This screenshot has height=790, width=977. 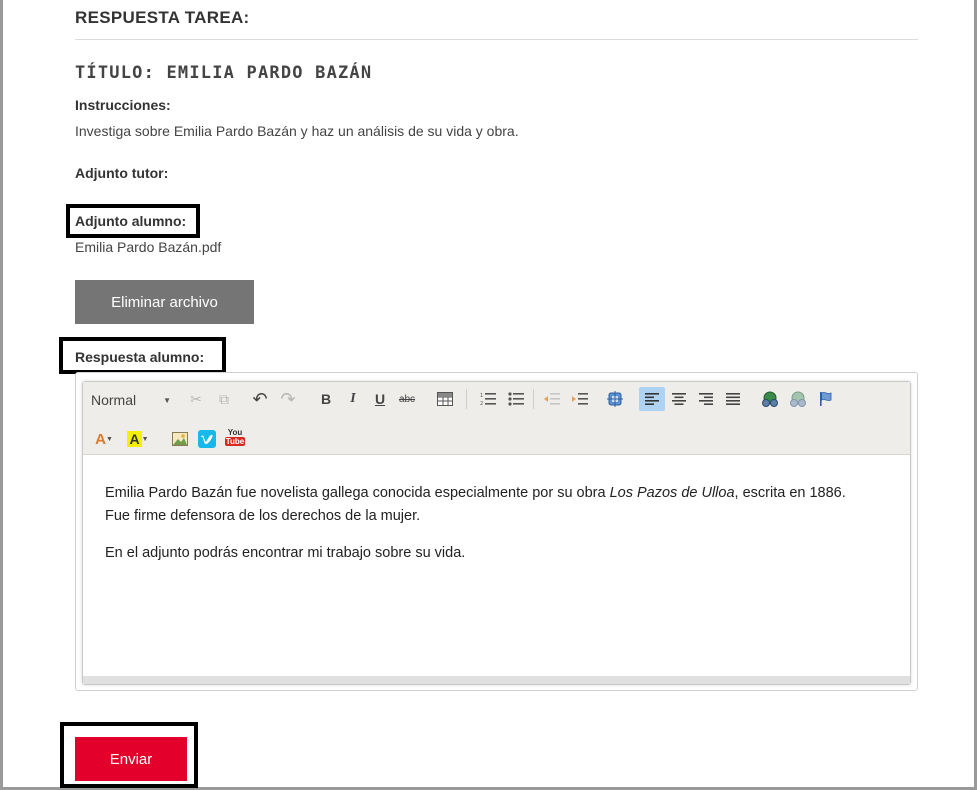 What do you see at coordinates (123, 105) in the screenshot?
I see `instructions-label: Instrucciones:` at bounding box center [123, 105].